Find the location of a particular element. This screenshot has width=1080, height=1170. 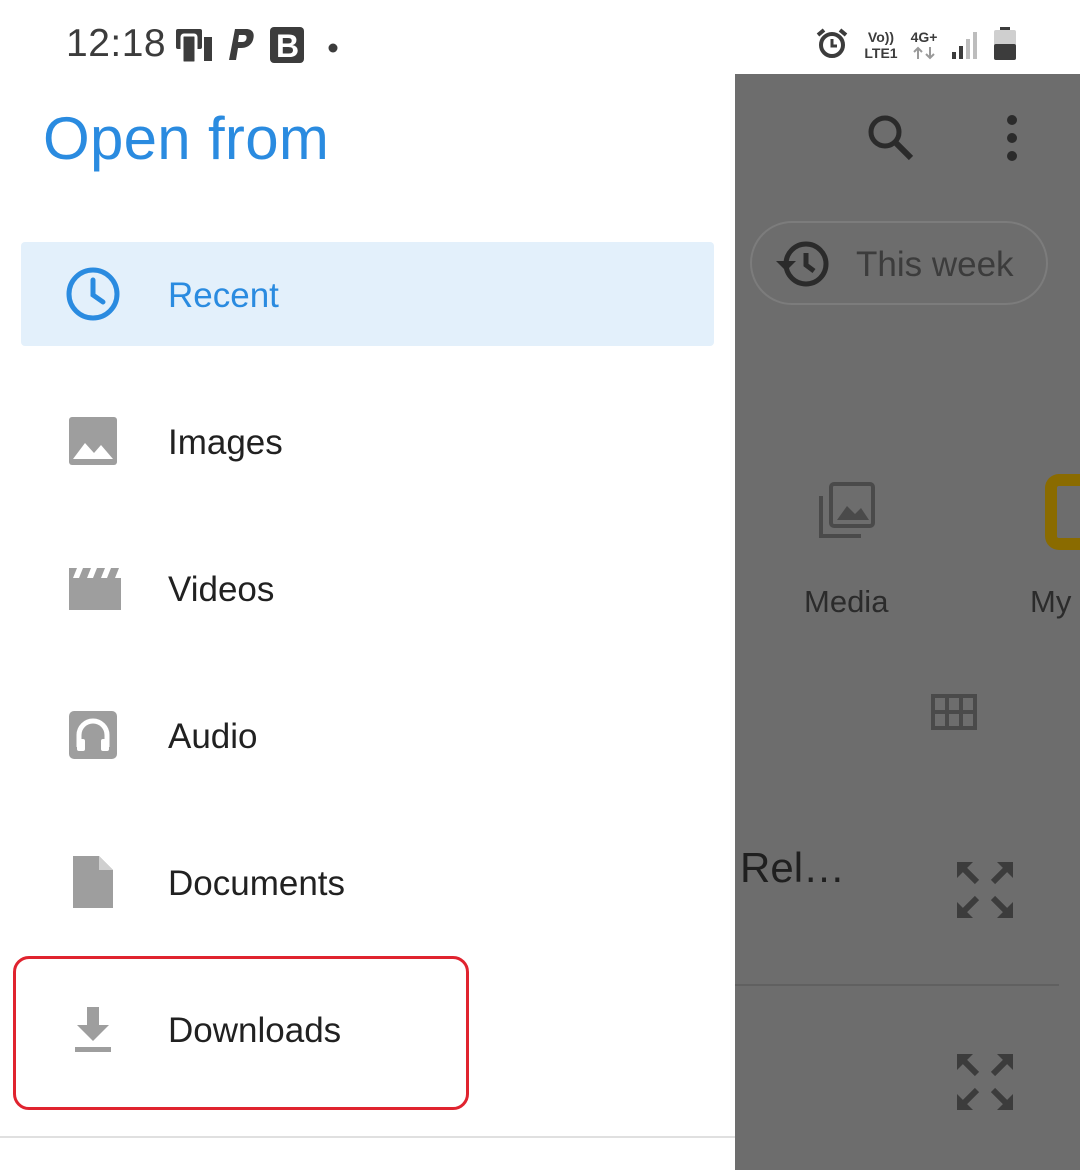

nav-label-images: Images is located at coordinates (225, 442).